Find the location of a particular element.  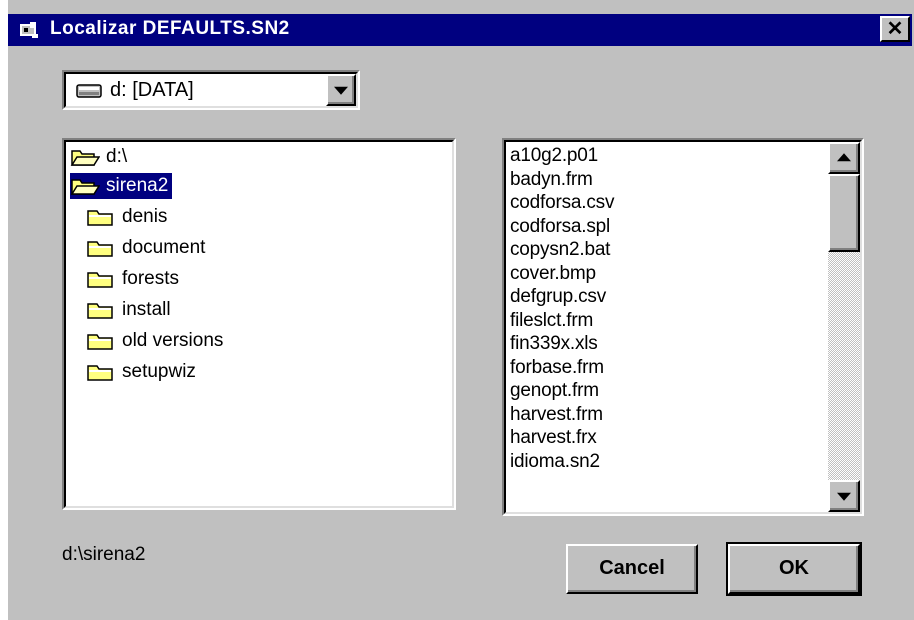

directory-item: sirena2 is located at coordinates (121, 186).